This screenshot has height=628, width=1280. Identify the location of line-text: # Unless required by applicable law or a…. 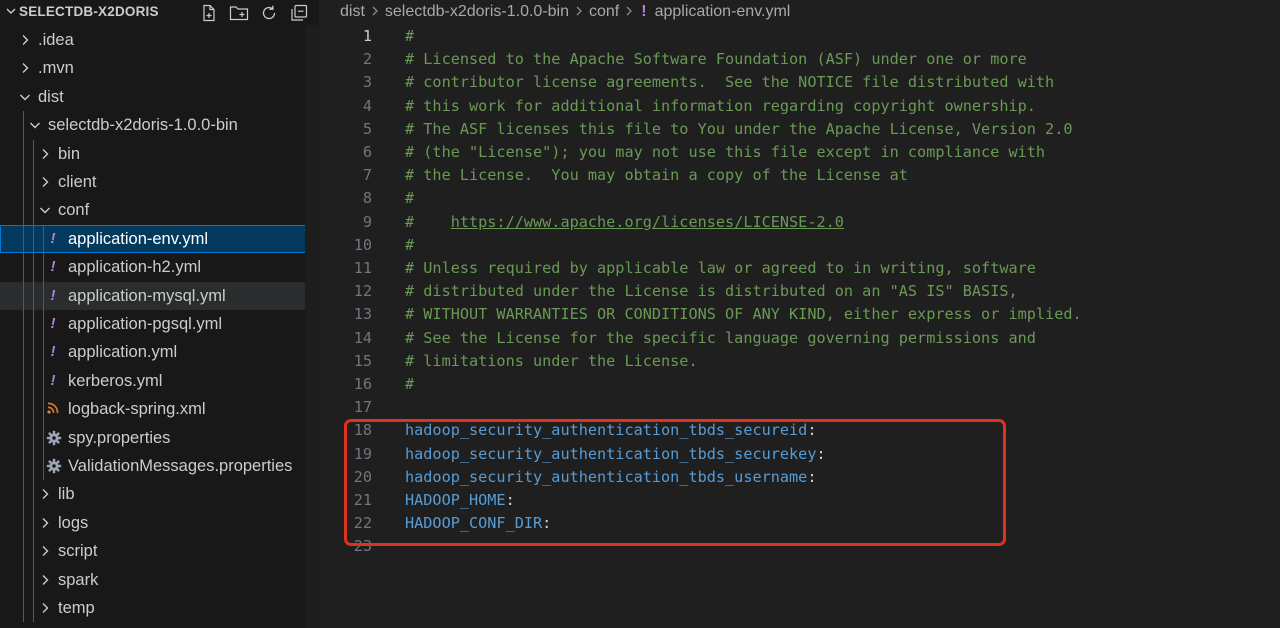
(720, 268).